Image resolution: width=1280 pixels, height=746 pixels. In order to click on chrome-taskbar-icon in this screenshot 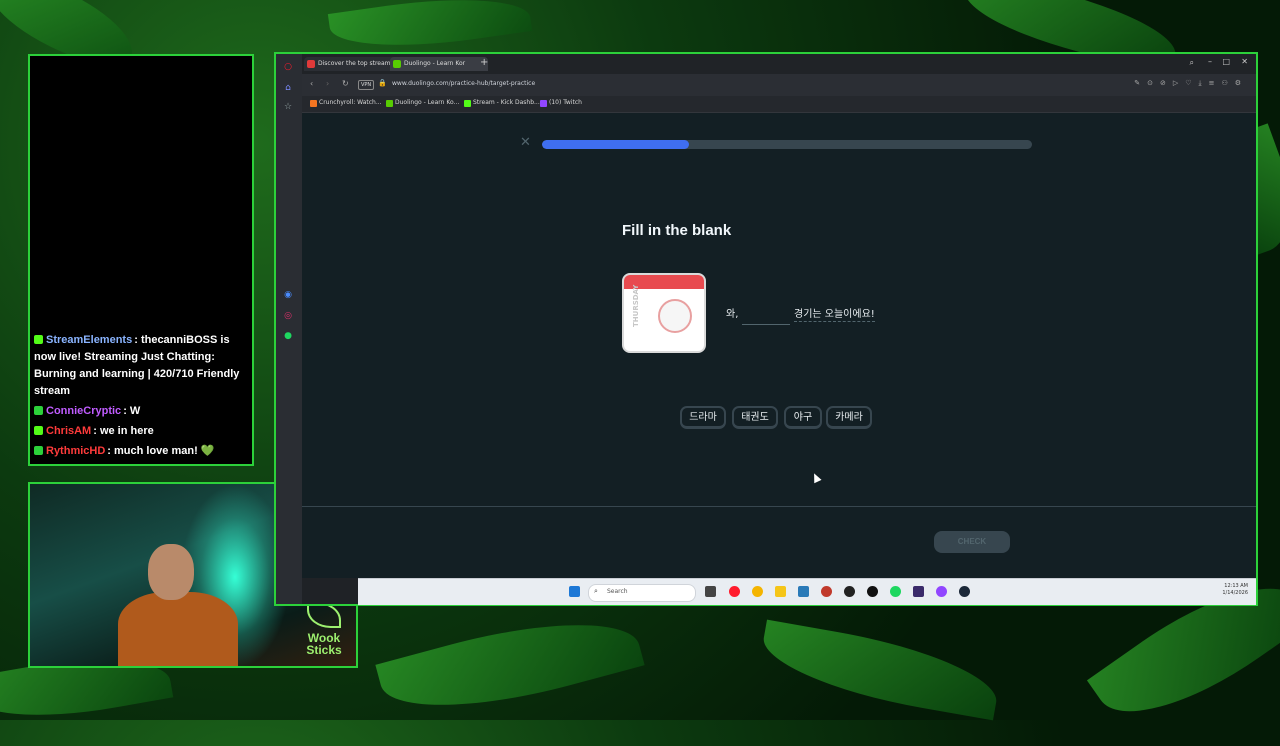, I will do `click(757, 591)`.